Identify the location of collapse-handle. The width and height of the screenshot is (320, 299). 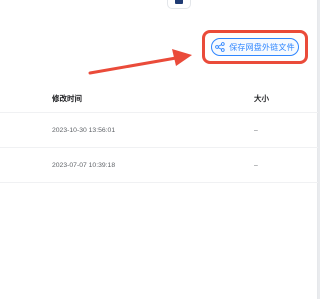
(179, 4).